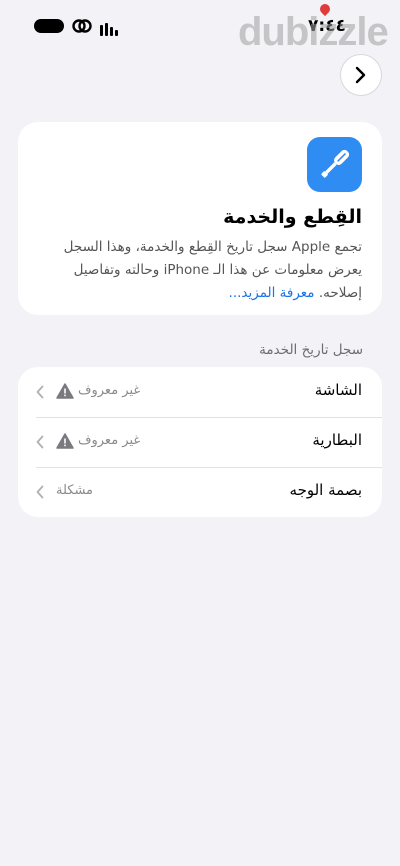 The image size is (400, 866). Describe the element at coordinates (75, 490) in the screenshot. I see `row-value: مشكلة` at that location.